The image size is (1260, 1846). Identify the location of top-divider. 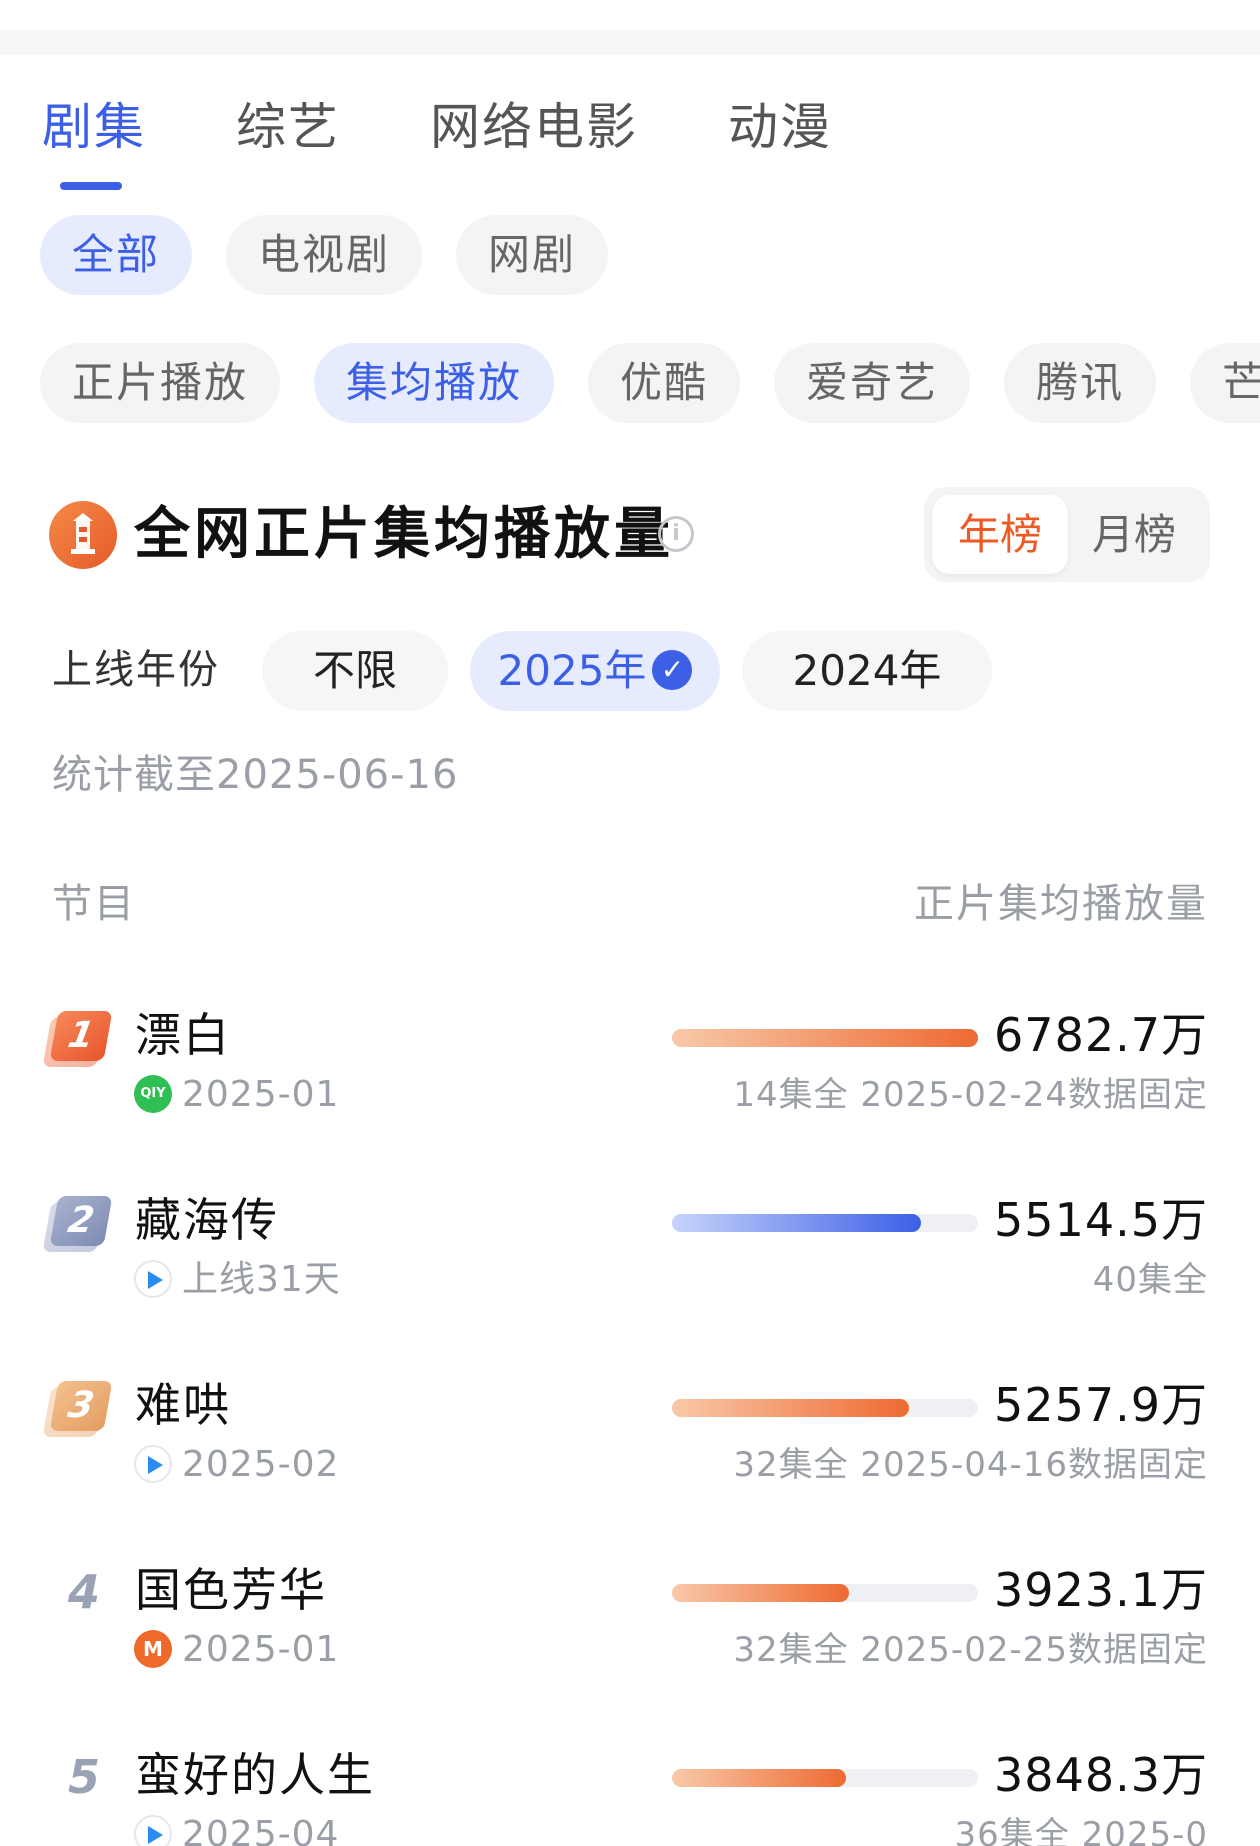
(630, 42).